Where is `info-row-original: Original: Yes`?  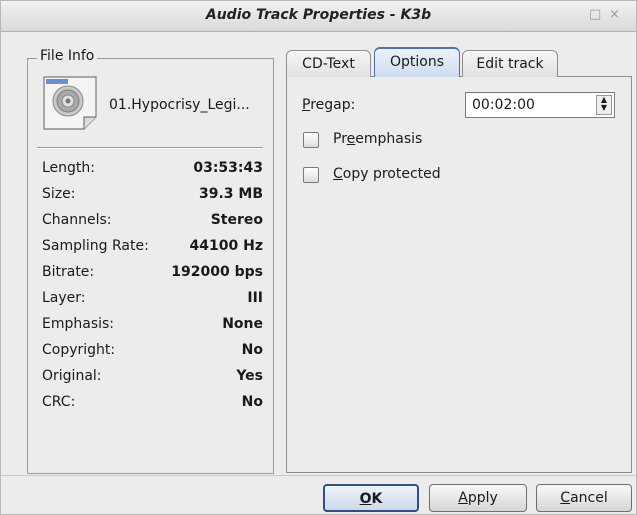 info-row-original: Original: Yes is located at coordinates (152, 378).